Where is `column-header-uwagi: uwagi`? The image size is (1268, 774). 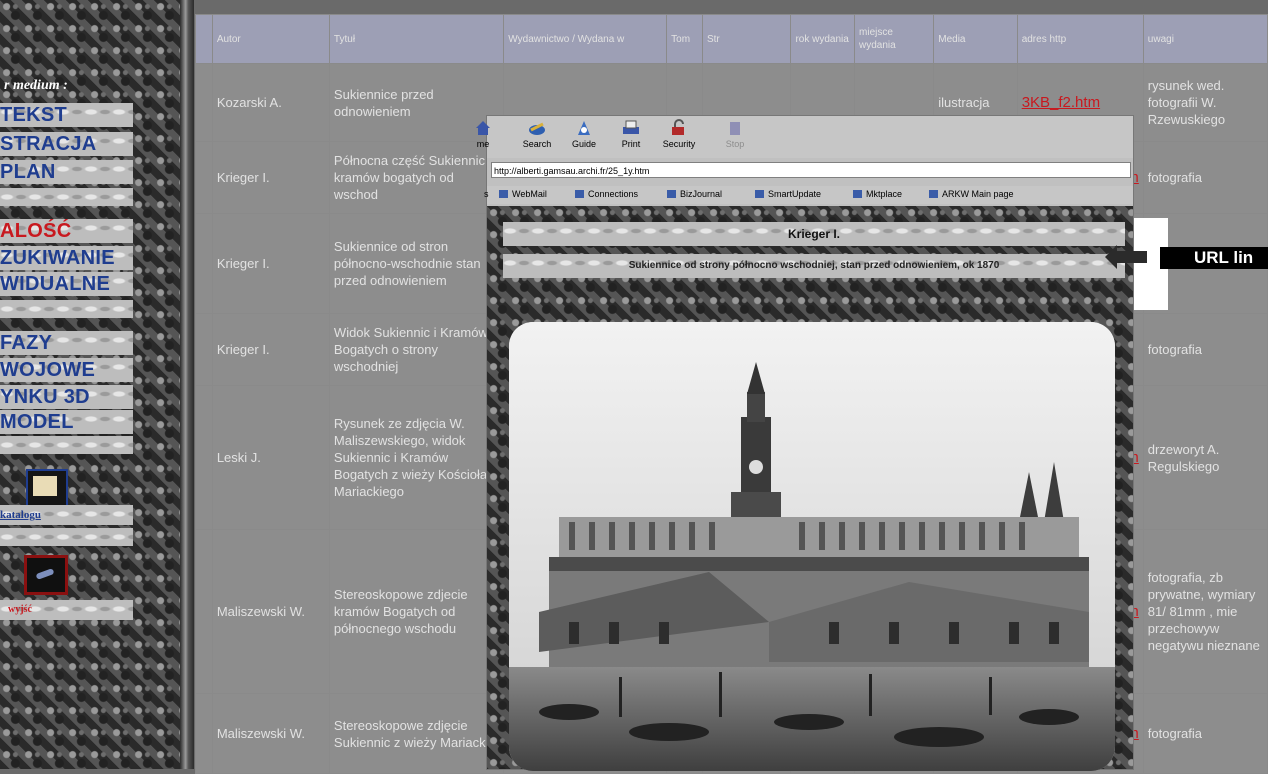 column-header-uwagi: uwagi is located at coordinates (1205, 39).